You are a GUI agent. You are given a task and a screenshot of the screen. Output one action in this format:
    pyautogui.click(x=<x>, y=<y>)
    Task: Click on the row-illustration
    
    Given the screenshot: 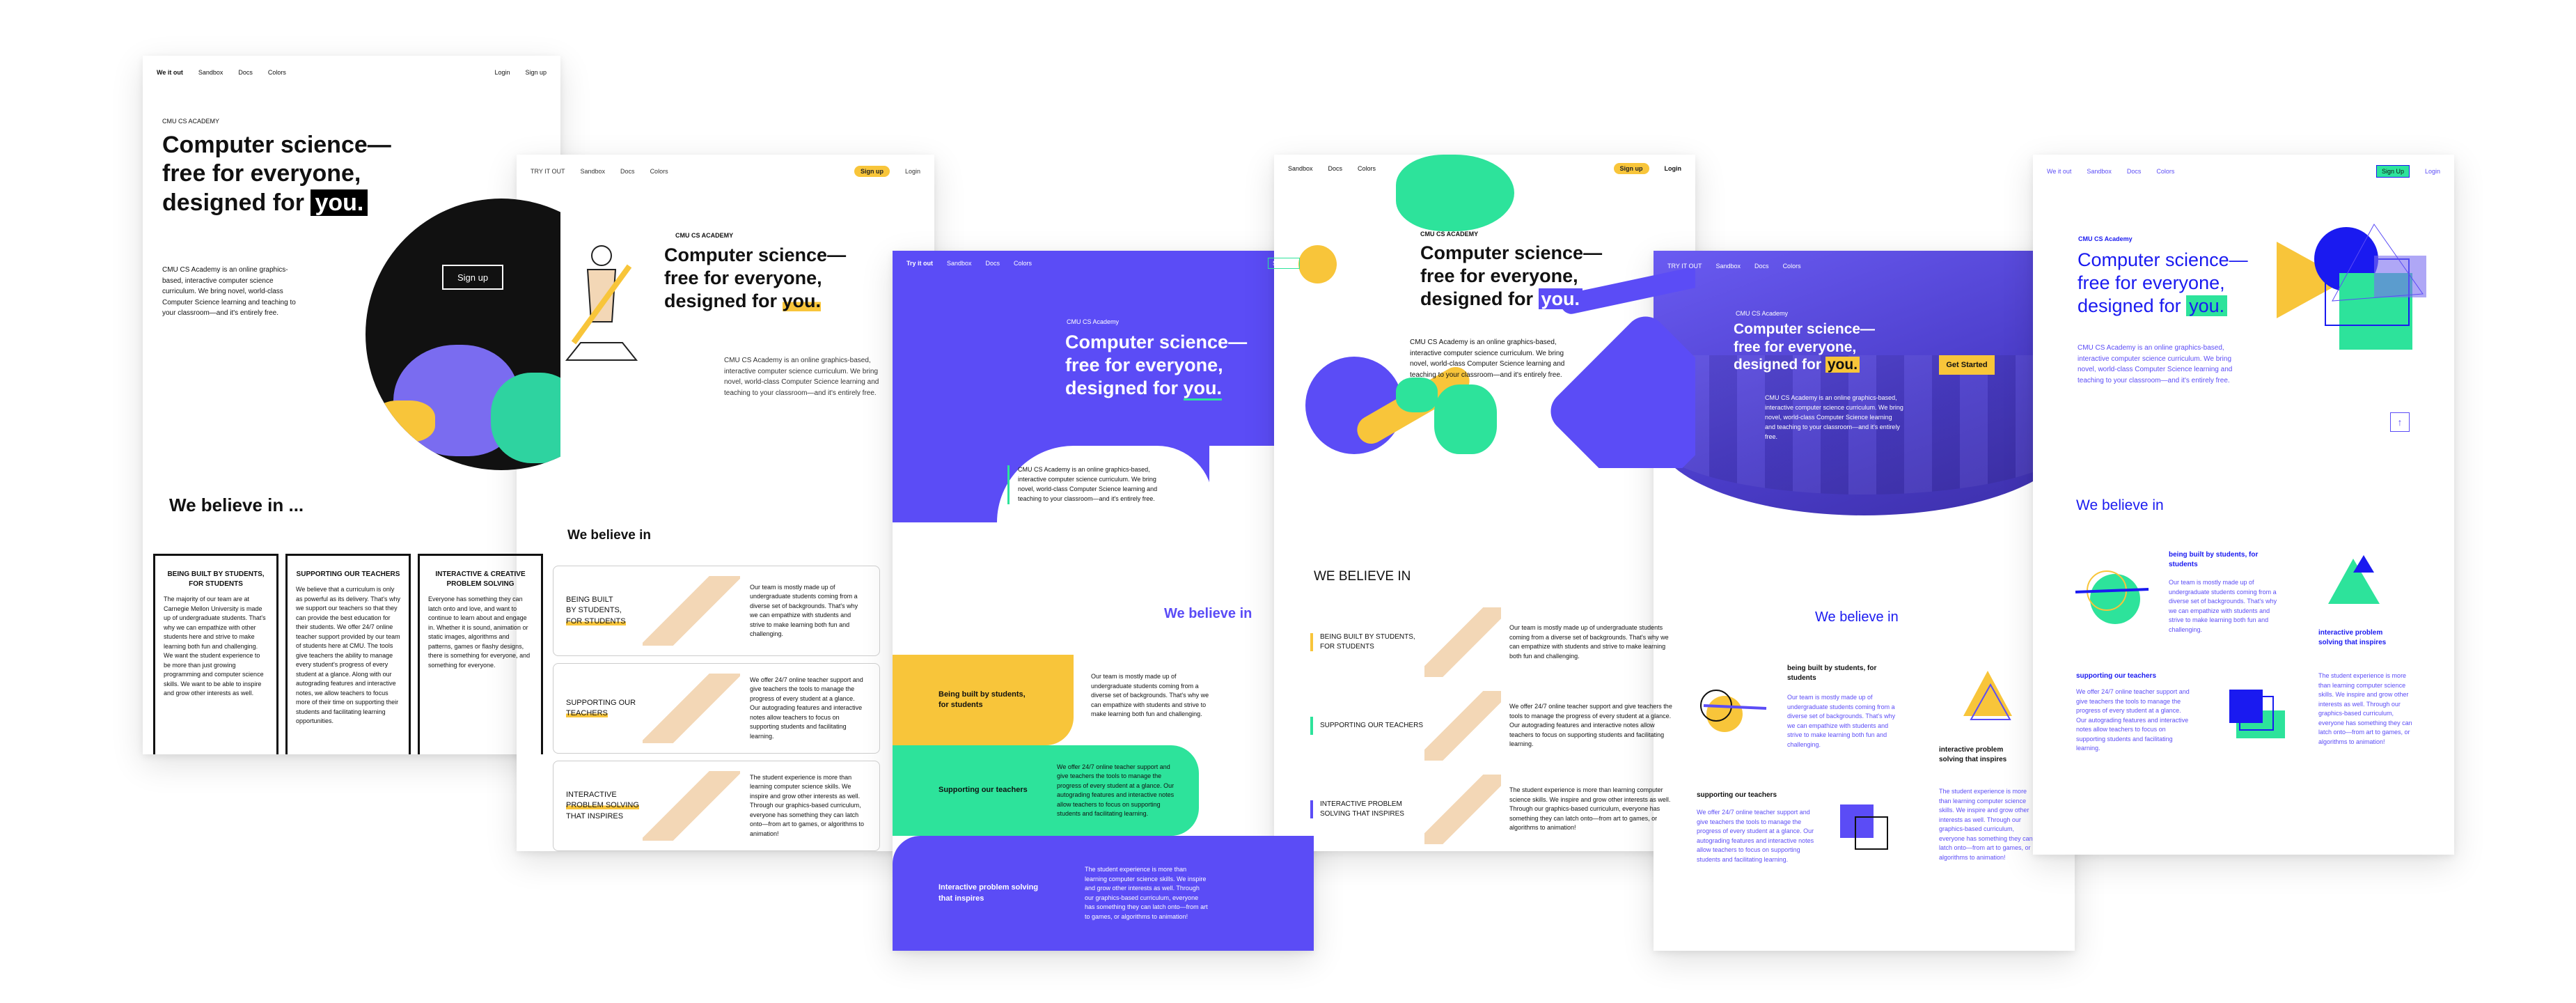 What is the action you would take?
    pyautogui.click(x=1462, y=642)
    